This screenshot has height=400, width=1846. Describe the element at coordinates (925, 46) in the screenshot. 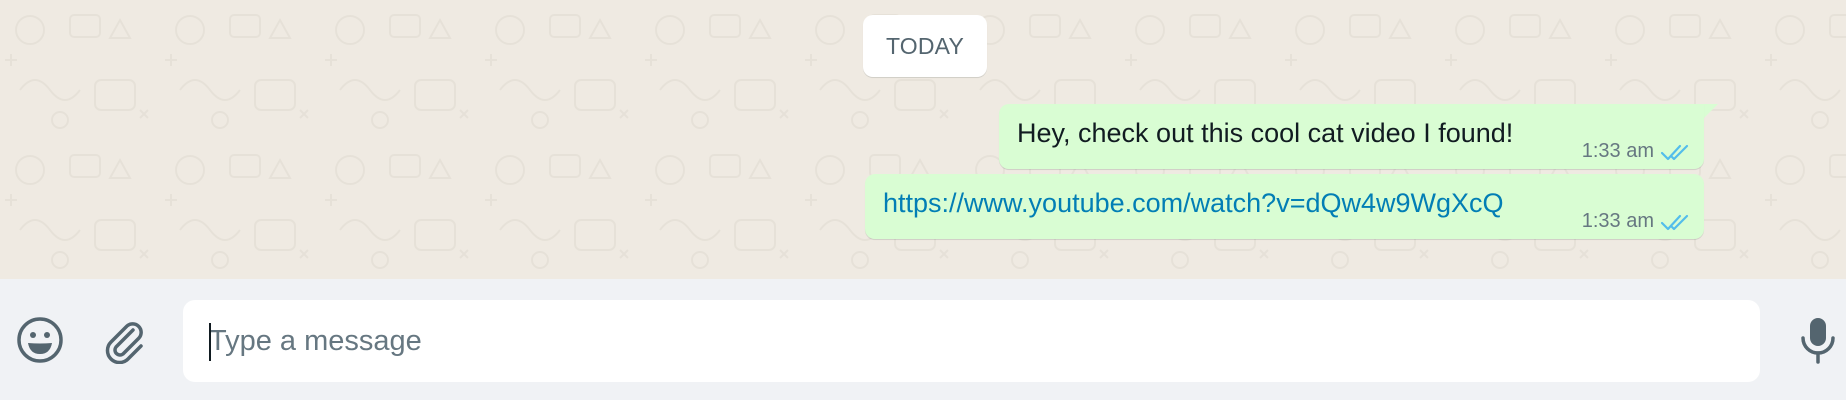

I see `date-divider: TODAY` at that location.